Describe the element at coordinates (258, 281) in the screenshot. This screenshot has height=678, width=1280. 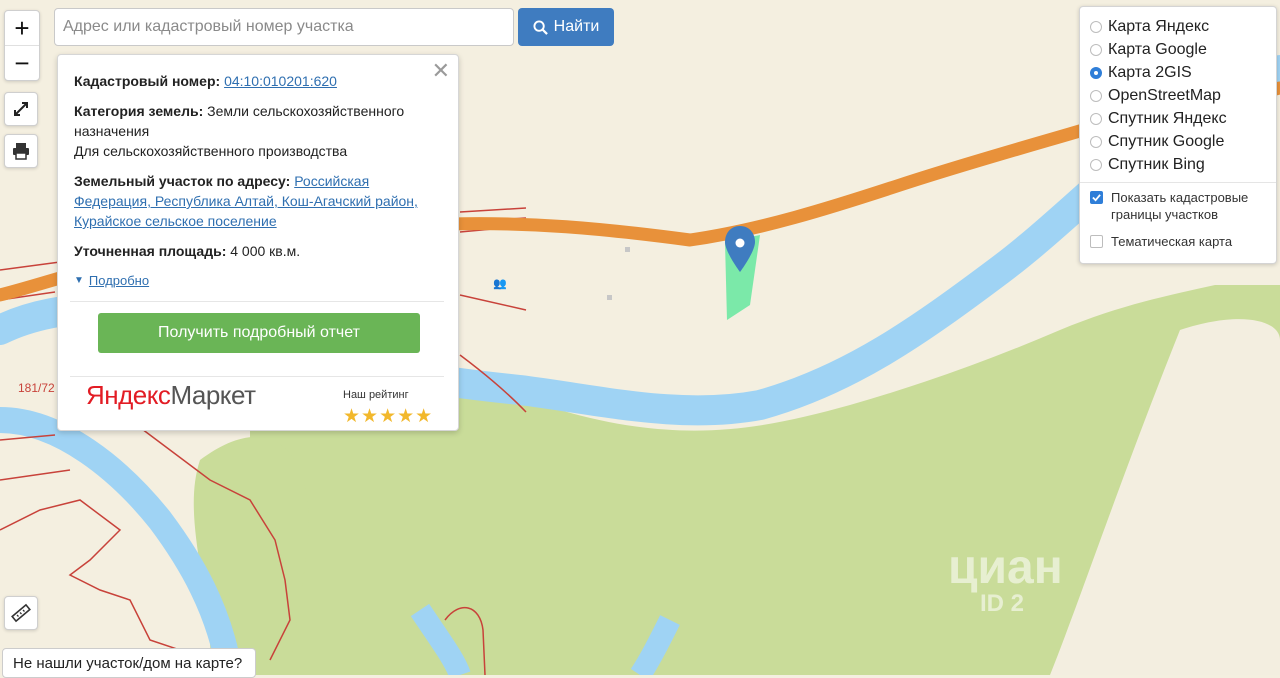
I see `details-toggle: ▼ Подробно` at that location.